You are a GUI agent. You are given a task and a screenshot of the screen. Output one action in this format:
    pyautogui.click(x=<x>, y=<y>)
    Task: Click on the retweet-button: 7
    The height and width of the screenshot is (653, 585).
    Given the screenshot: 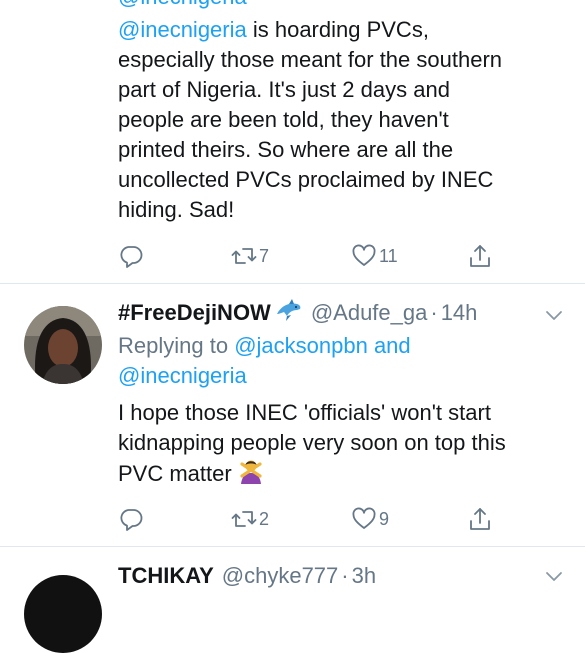 What is the action you would take?
    pyautogui.click(x=250, y=256)
    